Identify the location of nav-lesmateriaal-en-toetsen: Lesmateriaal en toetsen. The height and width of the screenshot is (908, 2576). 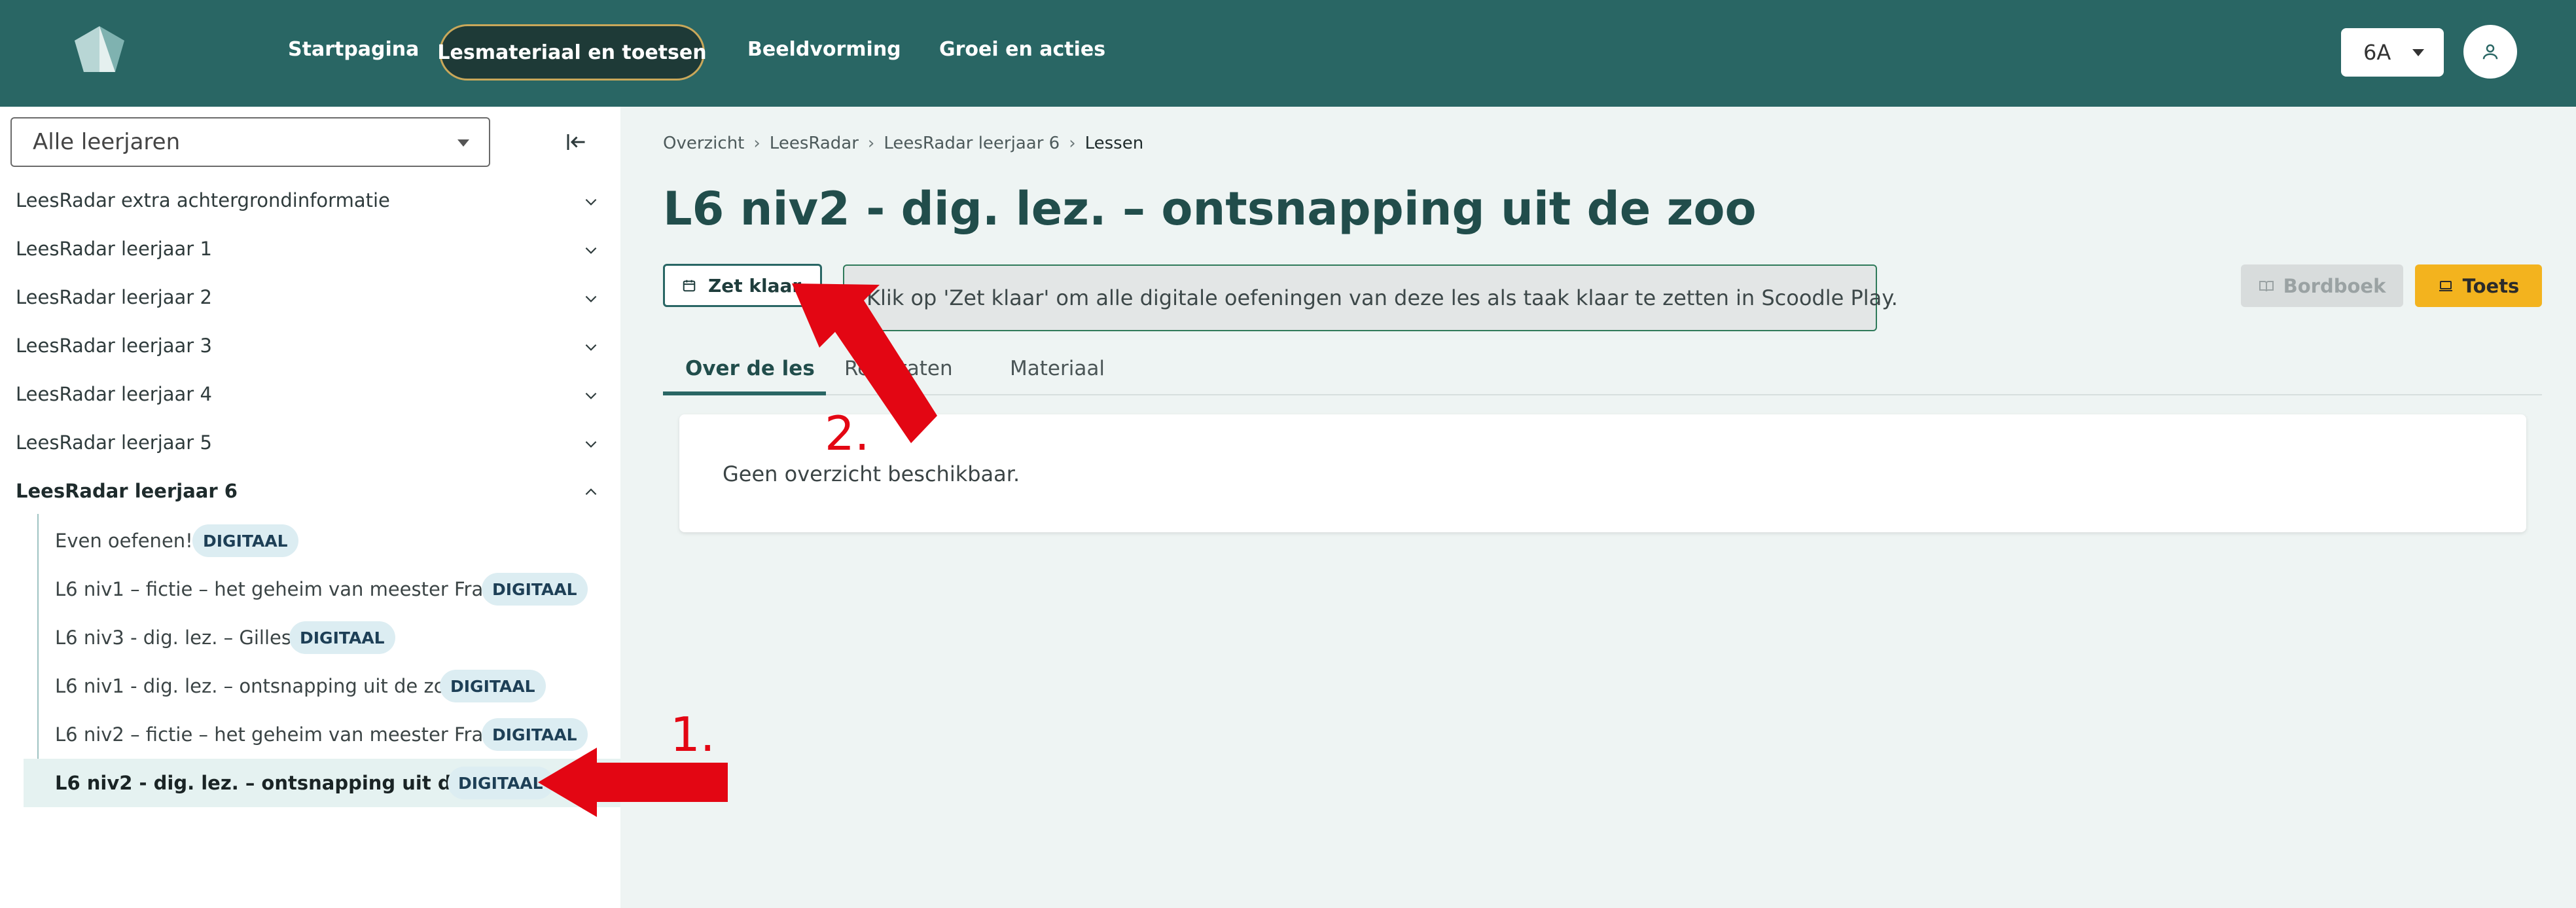
(572, 52).